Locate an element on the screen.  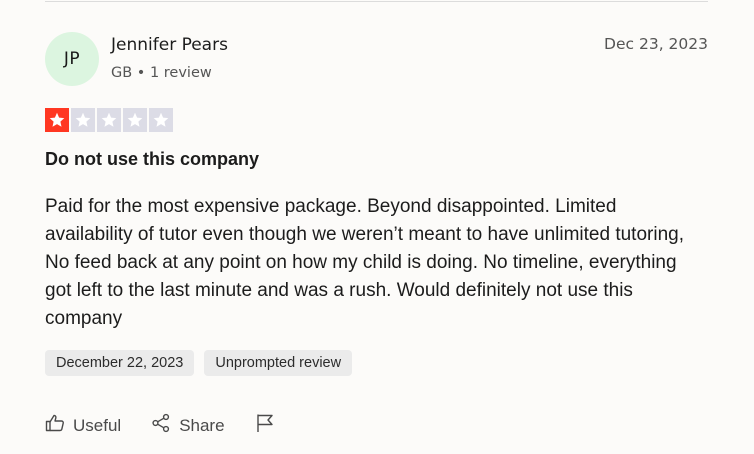
avatar-initials: JP is located at coordinates (72, 59).